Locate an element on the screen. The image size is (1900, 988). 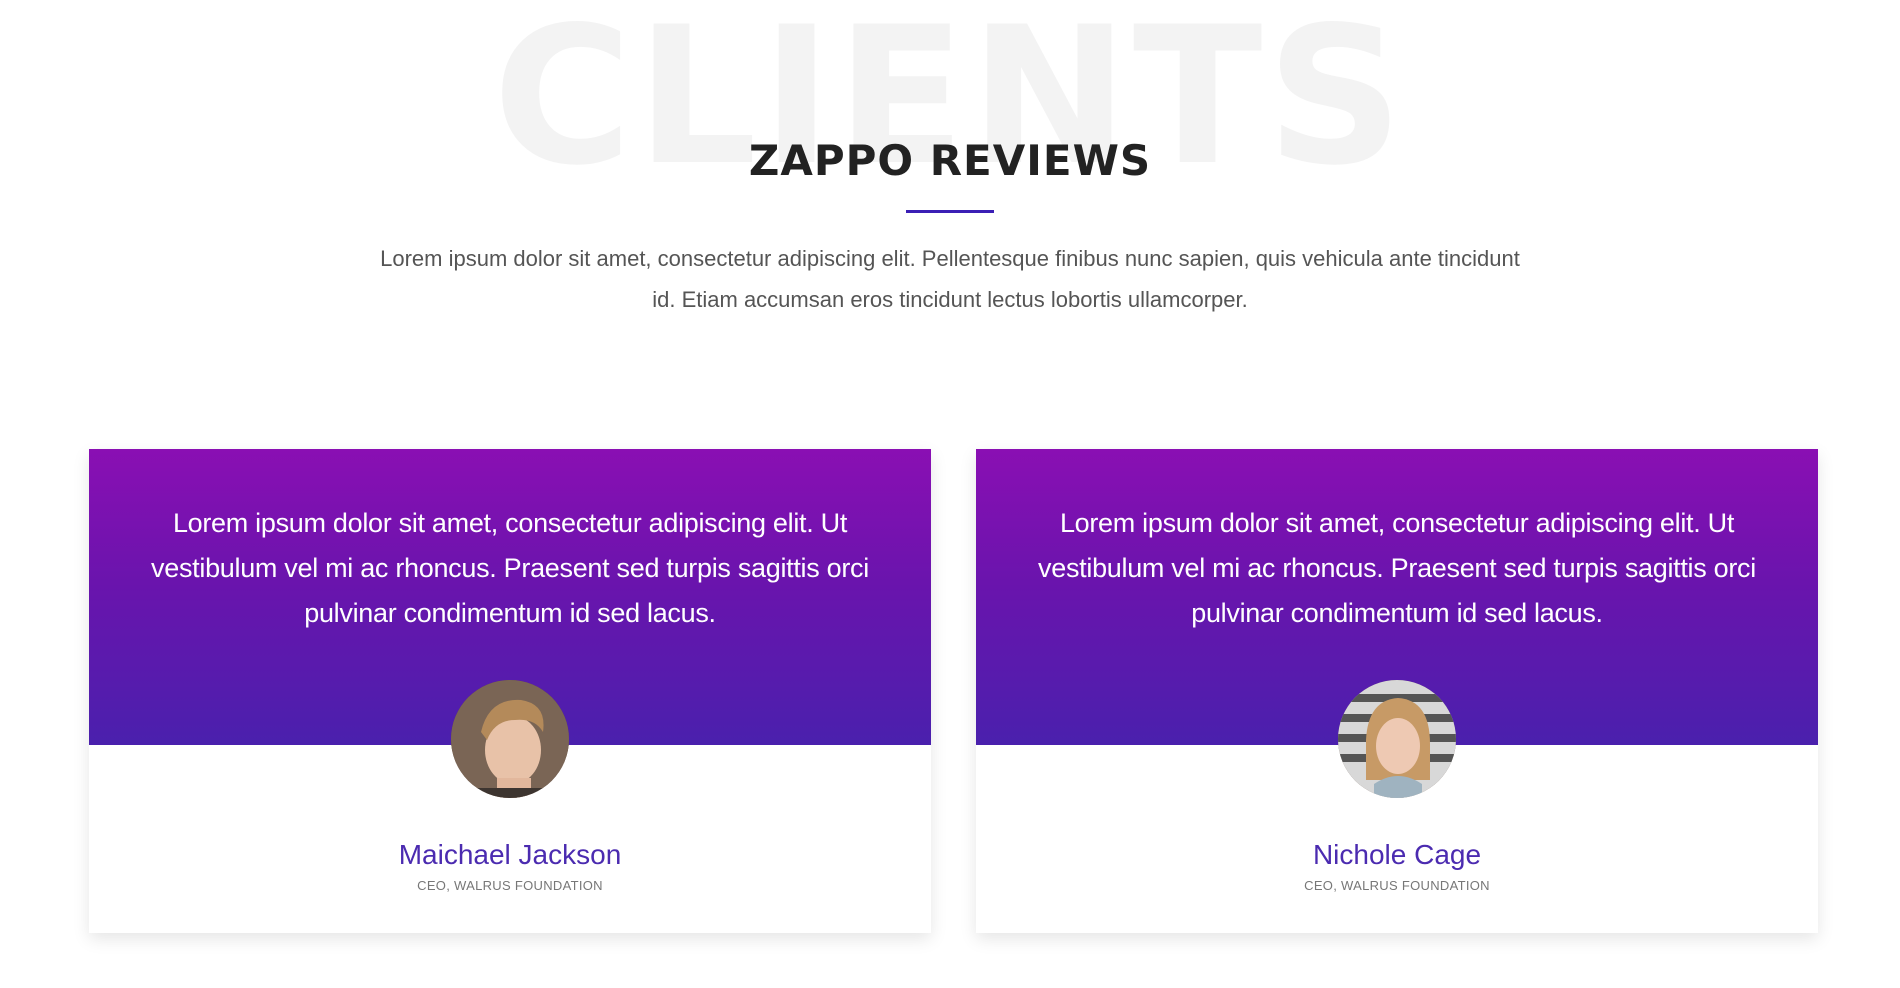
man-avatar-icon is located at coordinates (510, 739).